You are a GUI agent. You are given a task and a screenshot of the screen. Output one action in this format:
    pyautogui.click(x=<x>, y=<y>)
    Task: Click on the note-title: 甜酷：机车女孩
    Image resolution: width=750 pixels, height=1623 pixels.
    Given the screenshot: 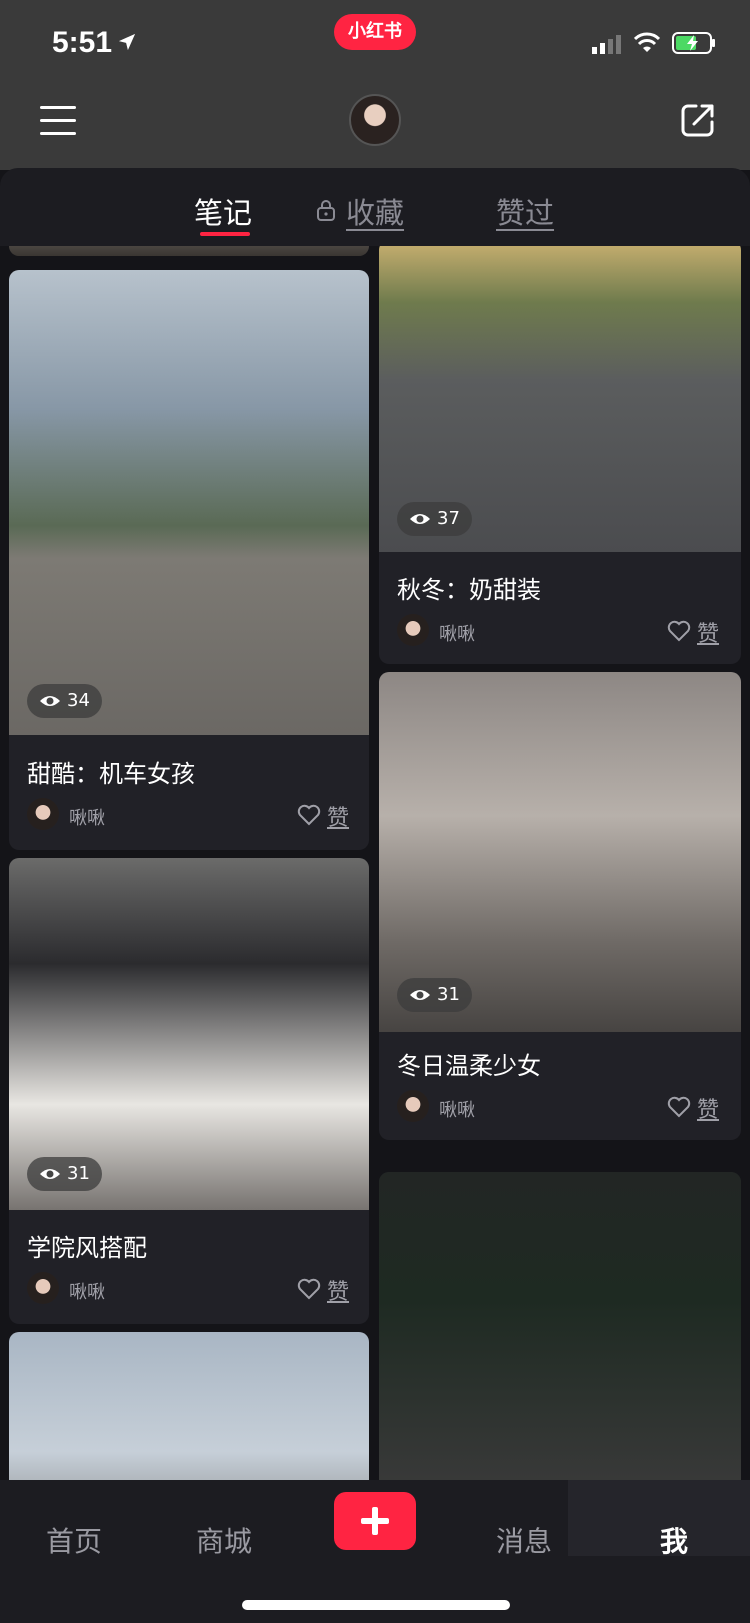 What is the action you would take?
    pyautogui.click(x=111, y=774)
    